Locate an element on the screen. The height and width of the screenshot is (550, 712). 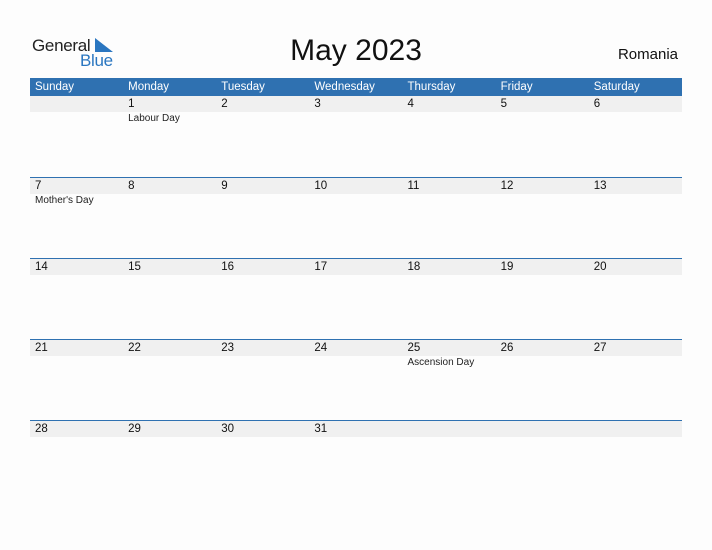
day-cell: 23 is located at coordinates (262, 355).